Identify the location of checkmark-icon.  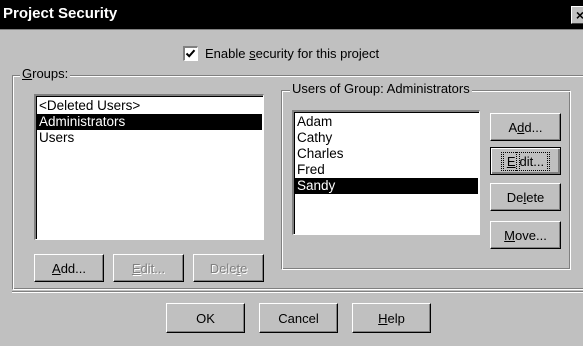
(190, 53).